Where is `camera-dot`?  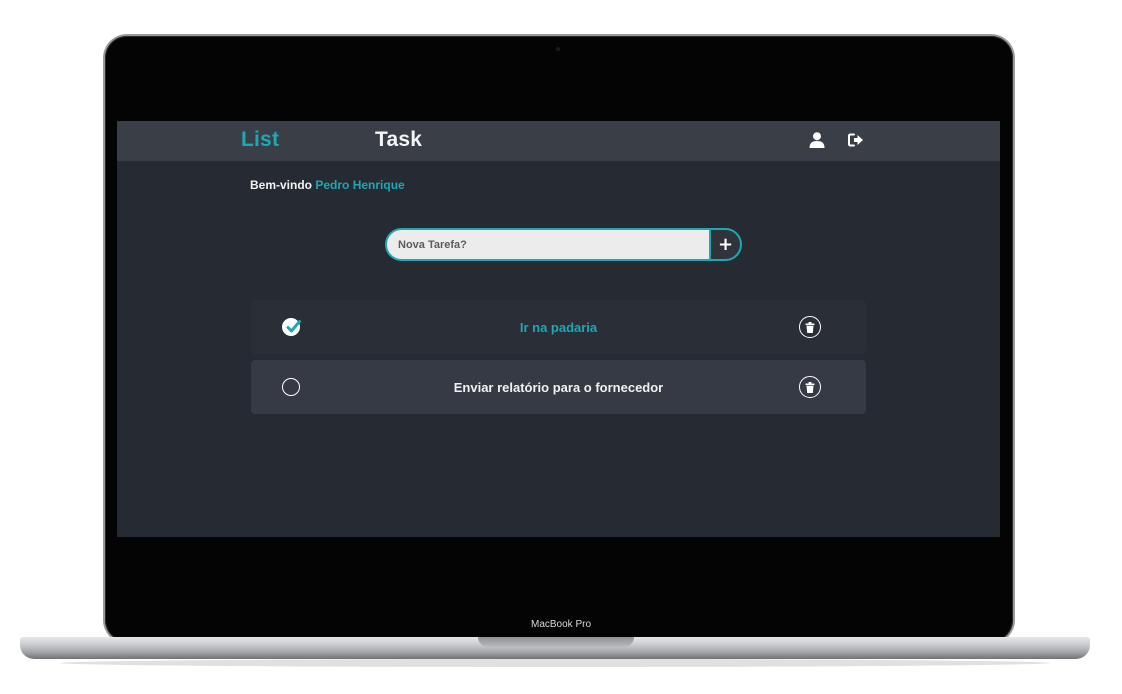 camera-dot is located at coordinates (558, 49).